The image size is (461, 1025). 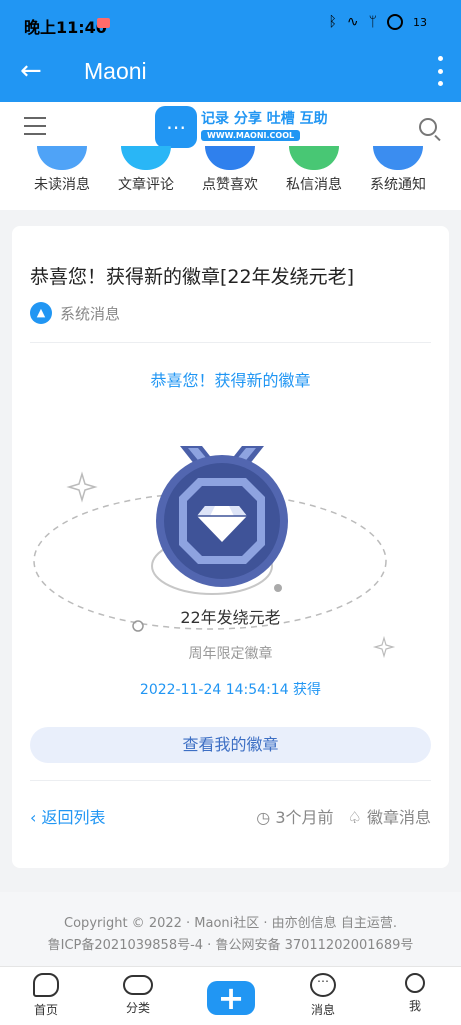 What do you see at coordinates (192, 277) in the screenshot?
I see `message-title: 恭喜您！获得新的徽章[22年发绕元老]` at bounding box center [192, 277].